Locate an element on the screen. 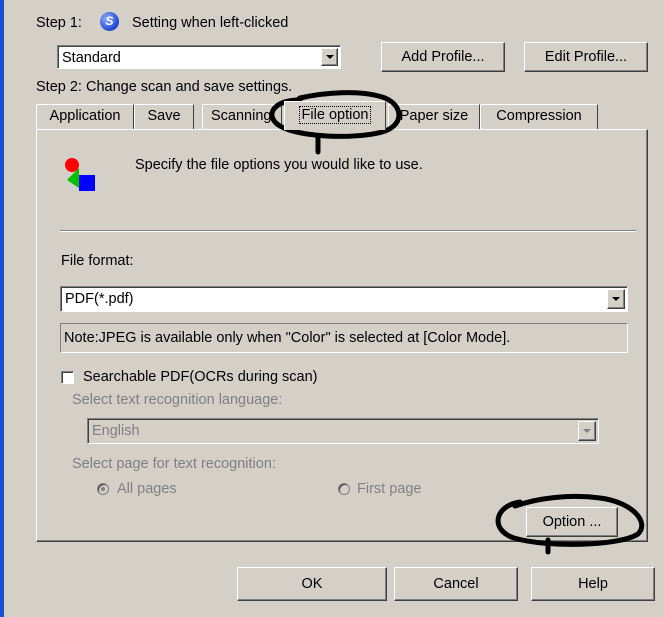 The width and height of the screenshot is (664, 617). page-select-label: Select page for text recognition: is located at coordinates (174, 464).